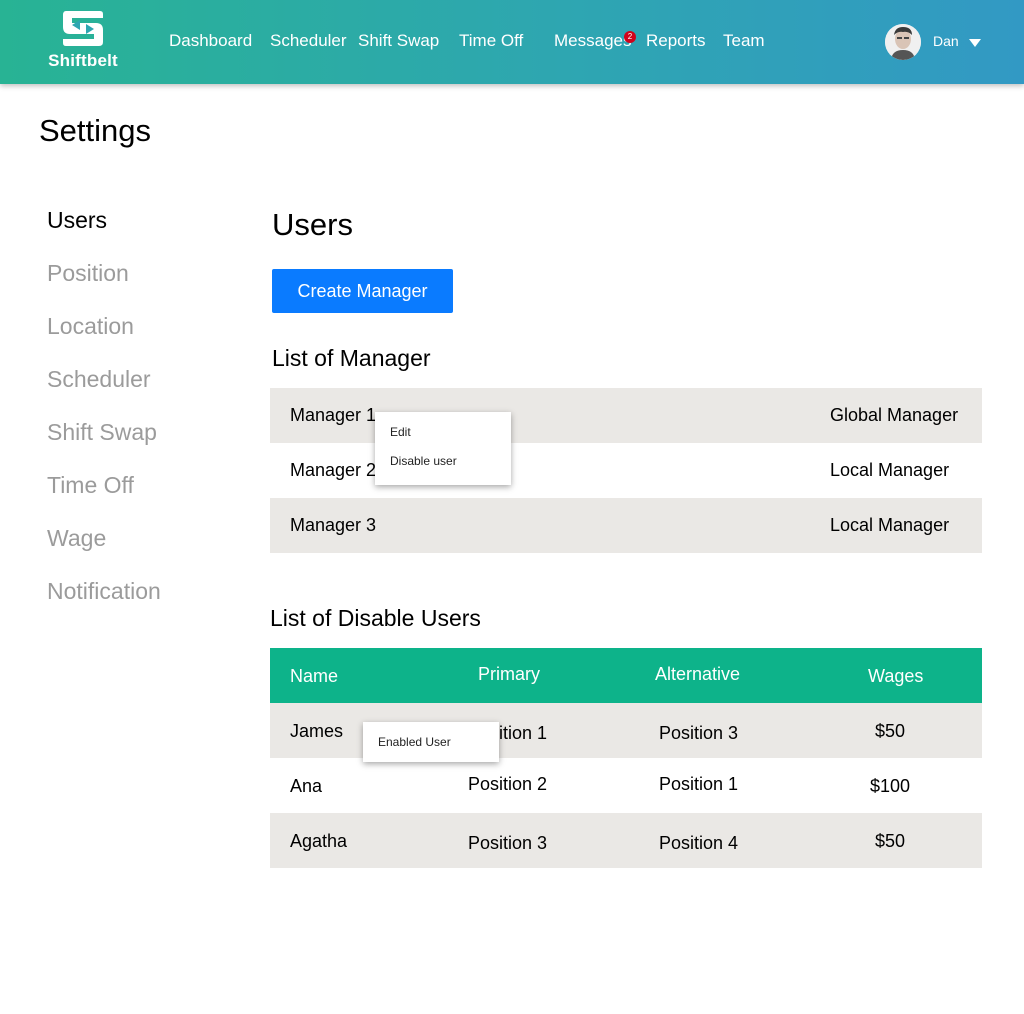 This screenshot has width=1024, height=1014. I want to click on nav-scheduler: Scheduler, so click(308, 41).